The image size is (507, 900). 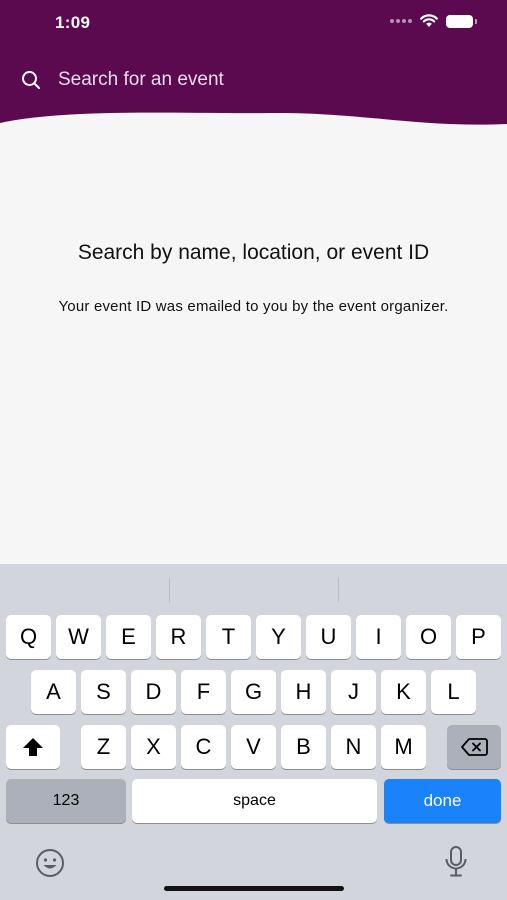 What do you see at coordinates (128, 637) in the screenshot?
I see `key-e: E` at bounding box center [128, 637].